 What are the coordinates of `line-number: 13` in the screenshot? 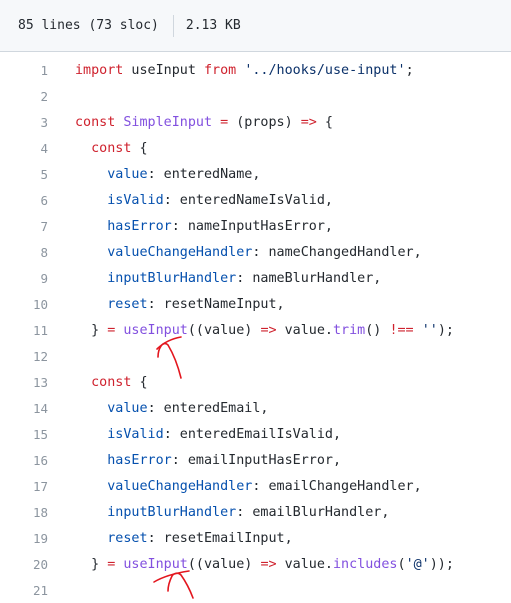 It's located at (24, 382).